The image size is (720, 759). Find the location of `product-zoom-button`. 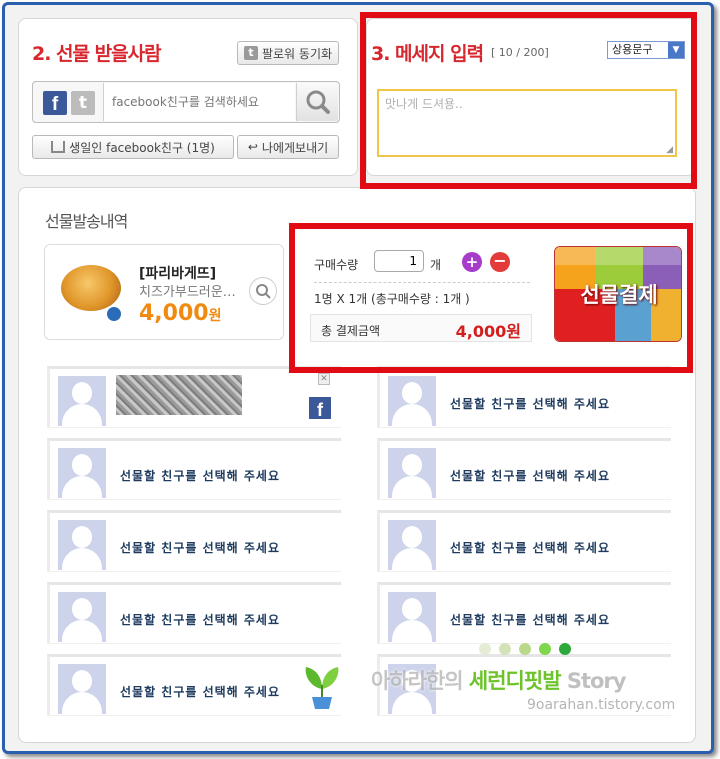

product-zoom-button is located at coordinates (263, 291).